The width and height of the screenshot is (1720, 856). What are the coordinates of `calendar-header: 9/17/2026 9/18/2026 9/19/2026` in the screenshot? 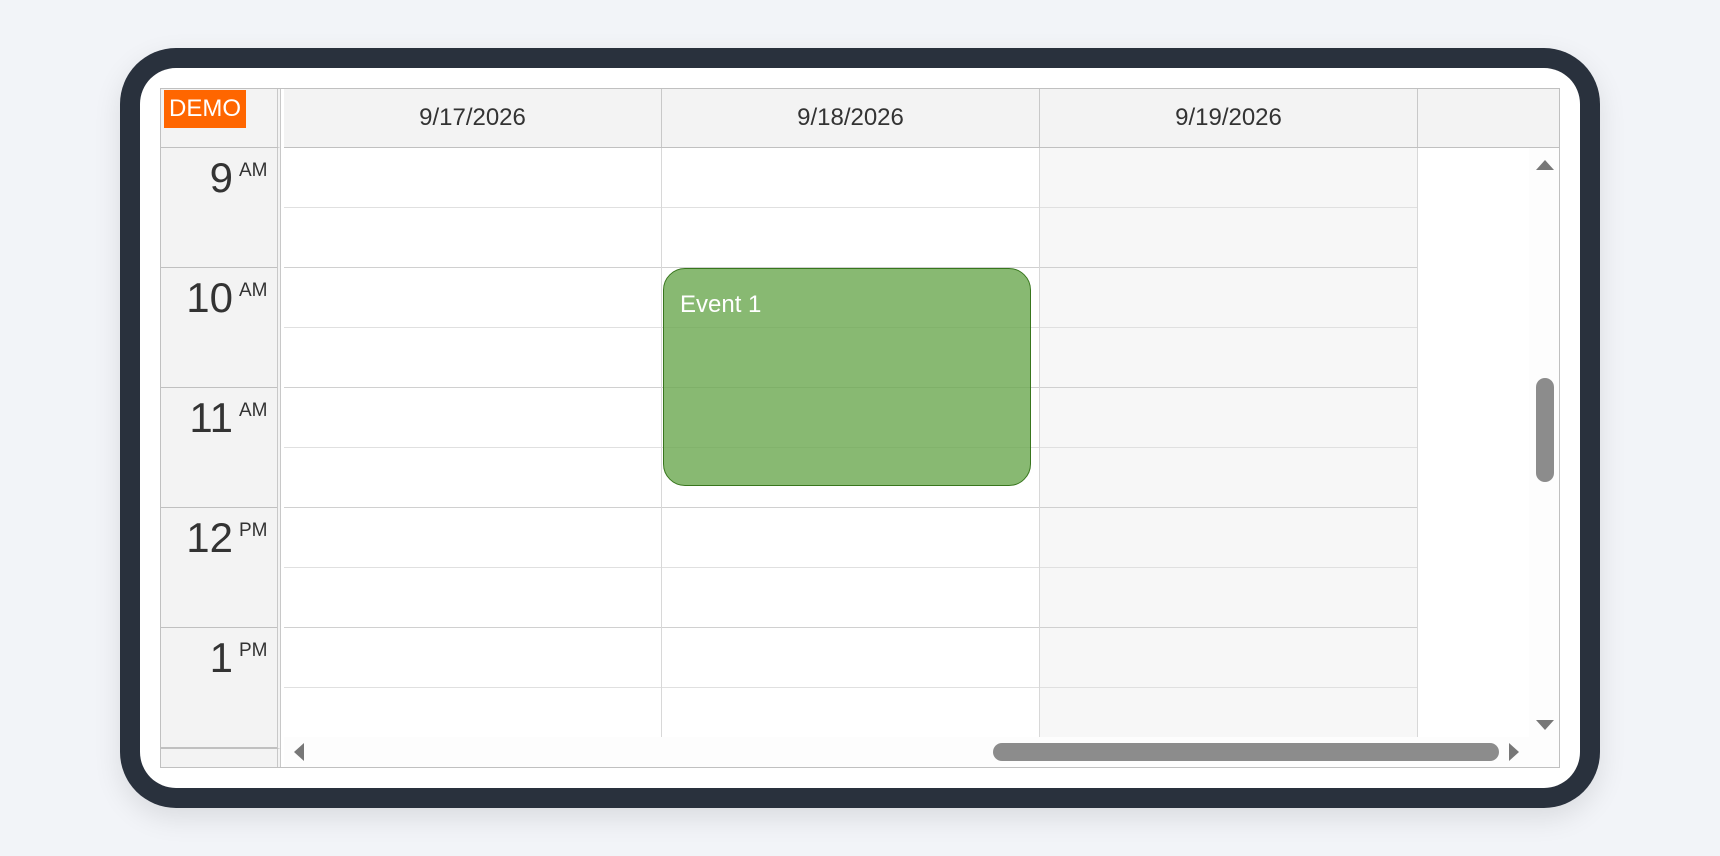 It's located at (921, 118).